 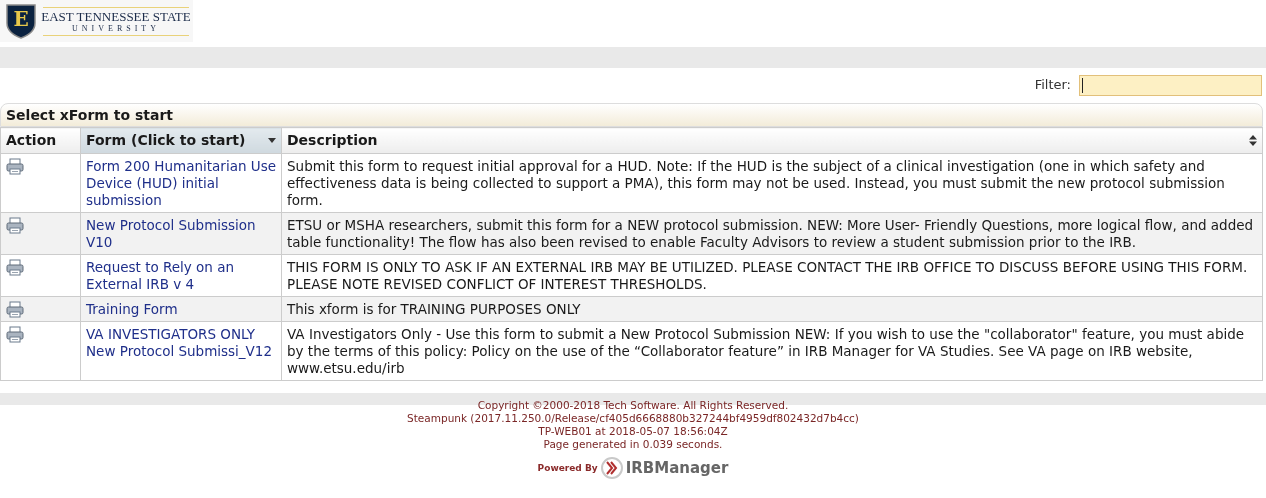 I want to click on sort-icon, so click(x=1253, y=140).